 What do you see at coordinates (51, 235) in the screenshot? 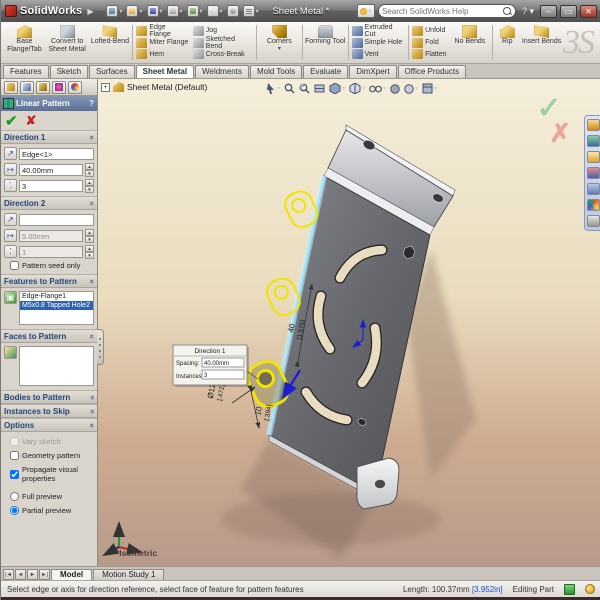
I see `spacing2-field: 5.00mm` at bounding box center [51, 235].